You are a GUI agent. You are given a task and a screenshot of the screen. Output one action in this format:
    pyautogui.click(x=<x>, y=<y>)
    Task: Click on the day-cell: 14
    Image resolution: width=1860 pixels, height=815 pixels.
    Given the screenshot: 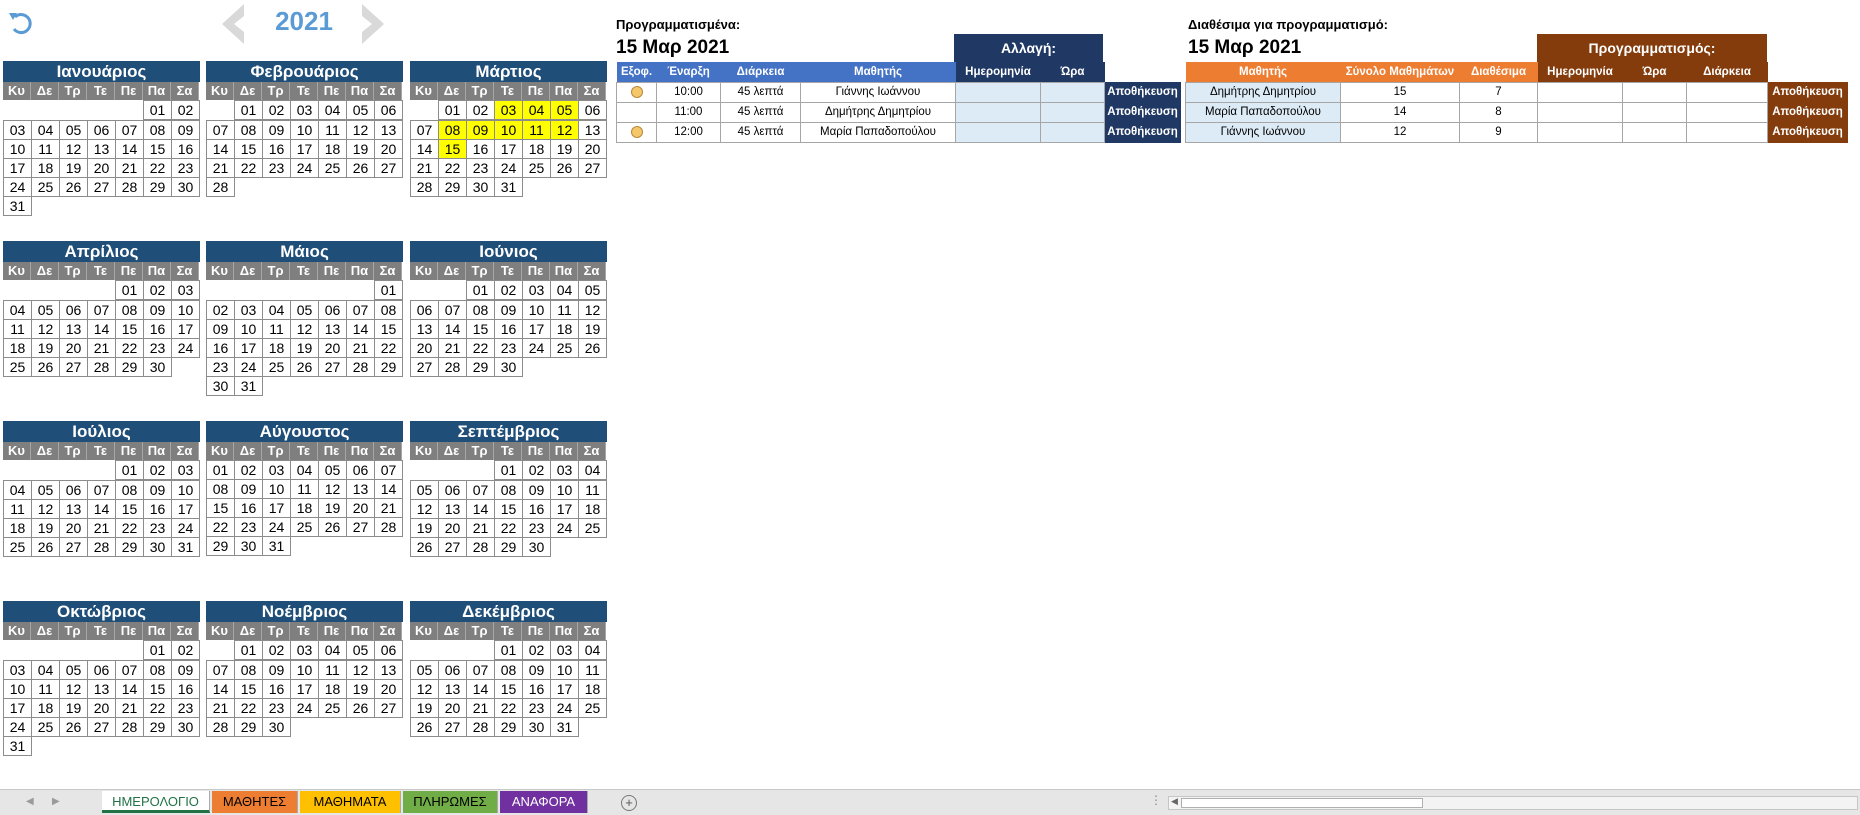 What is the action you would take?
    pyautogui.click(x=101, y=509)
    